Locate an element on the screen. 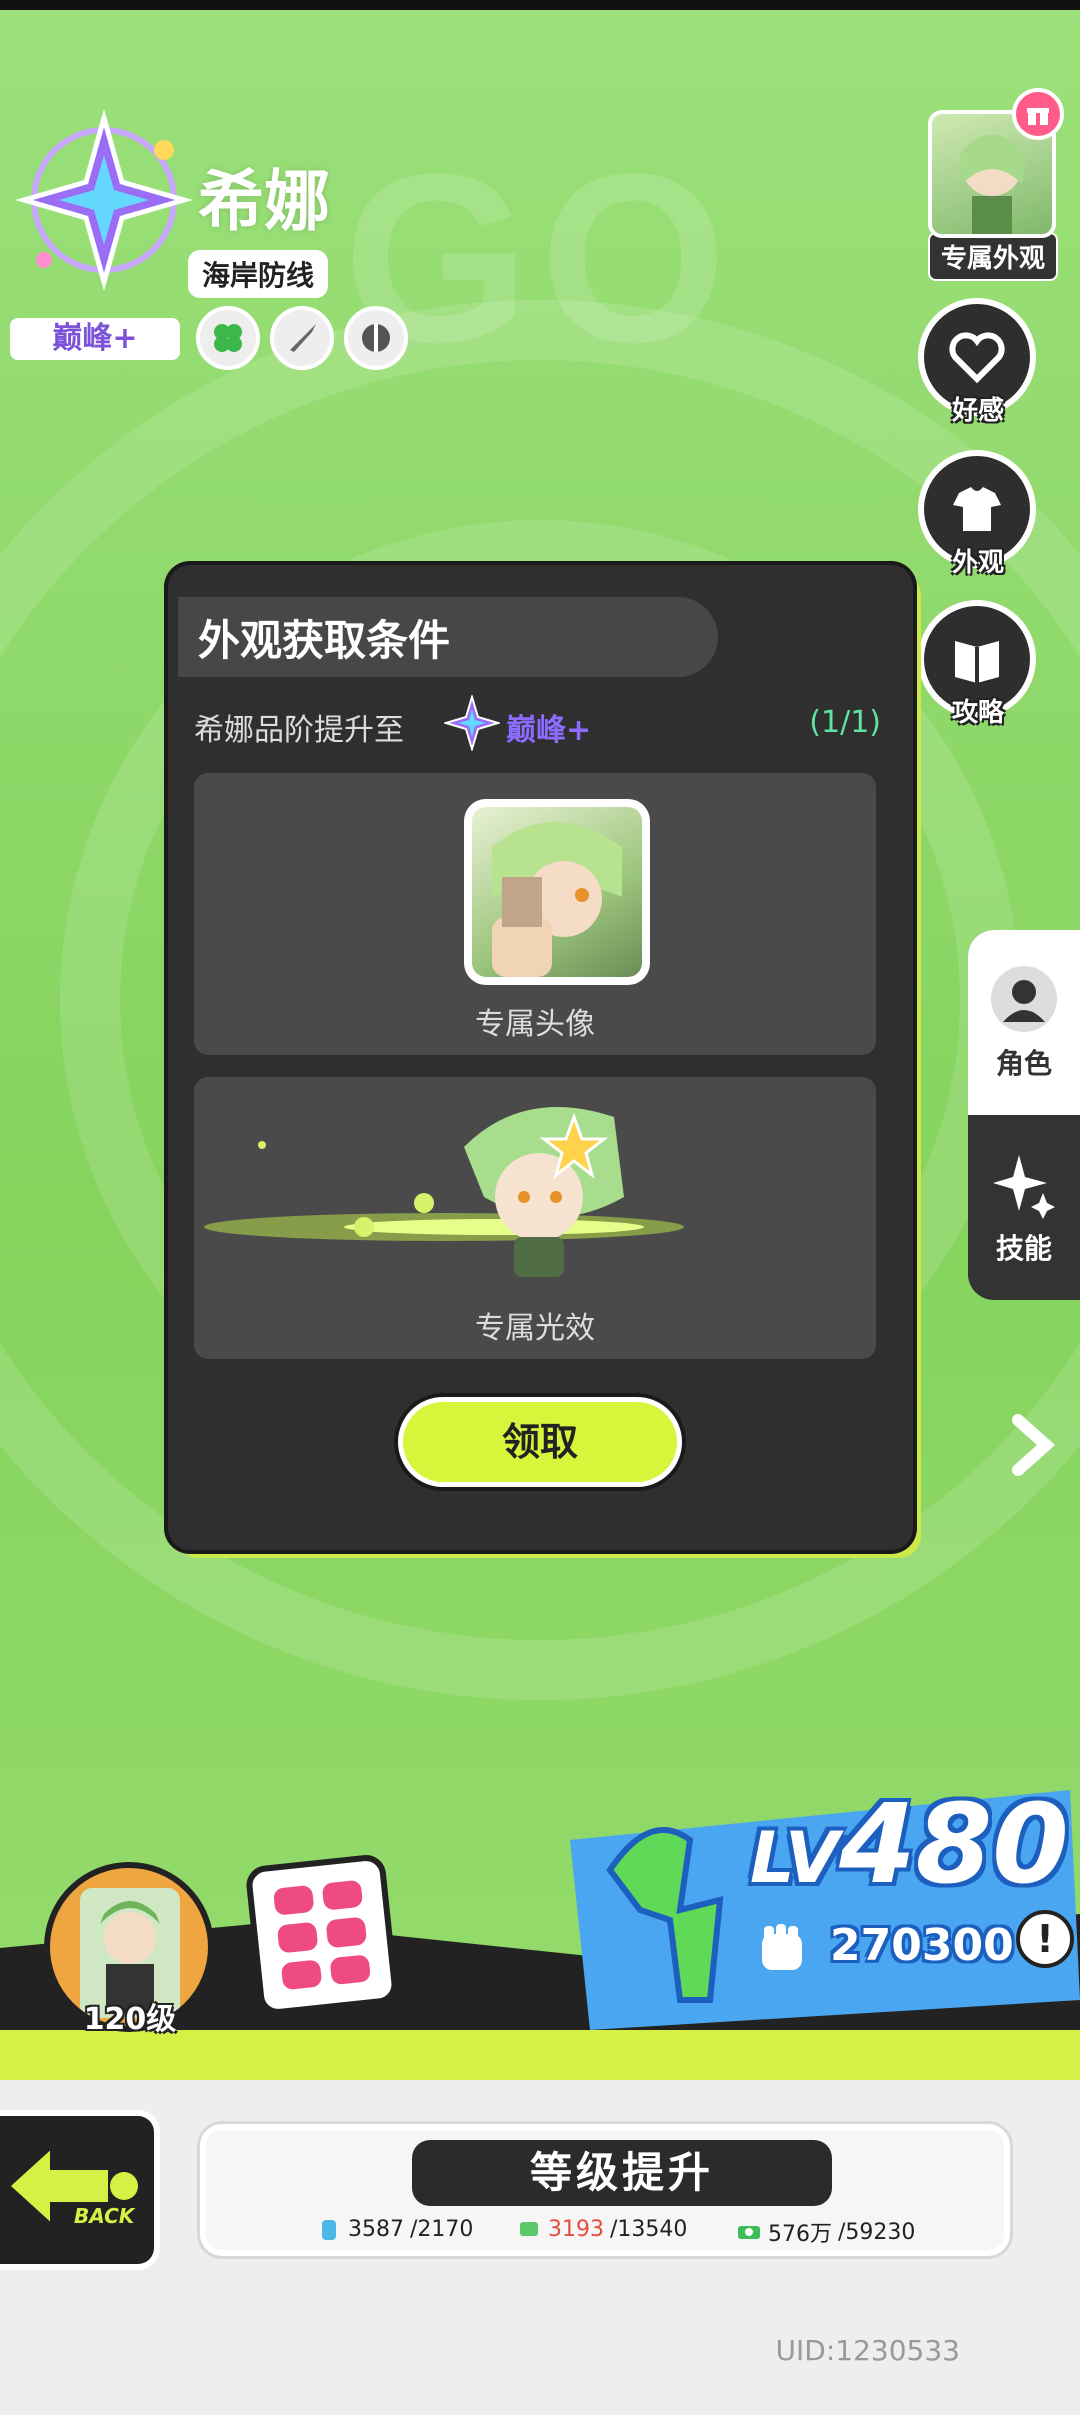  person-icon is located at coordinates (1024, 998).